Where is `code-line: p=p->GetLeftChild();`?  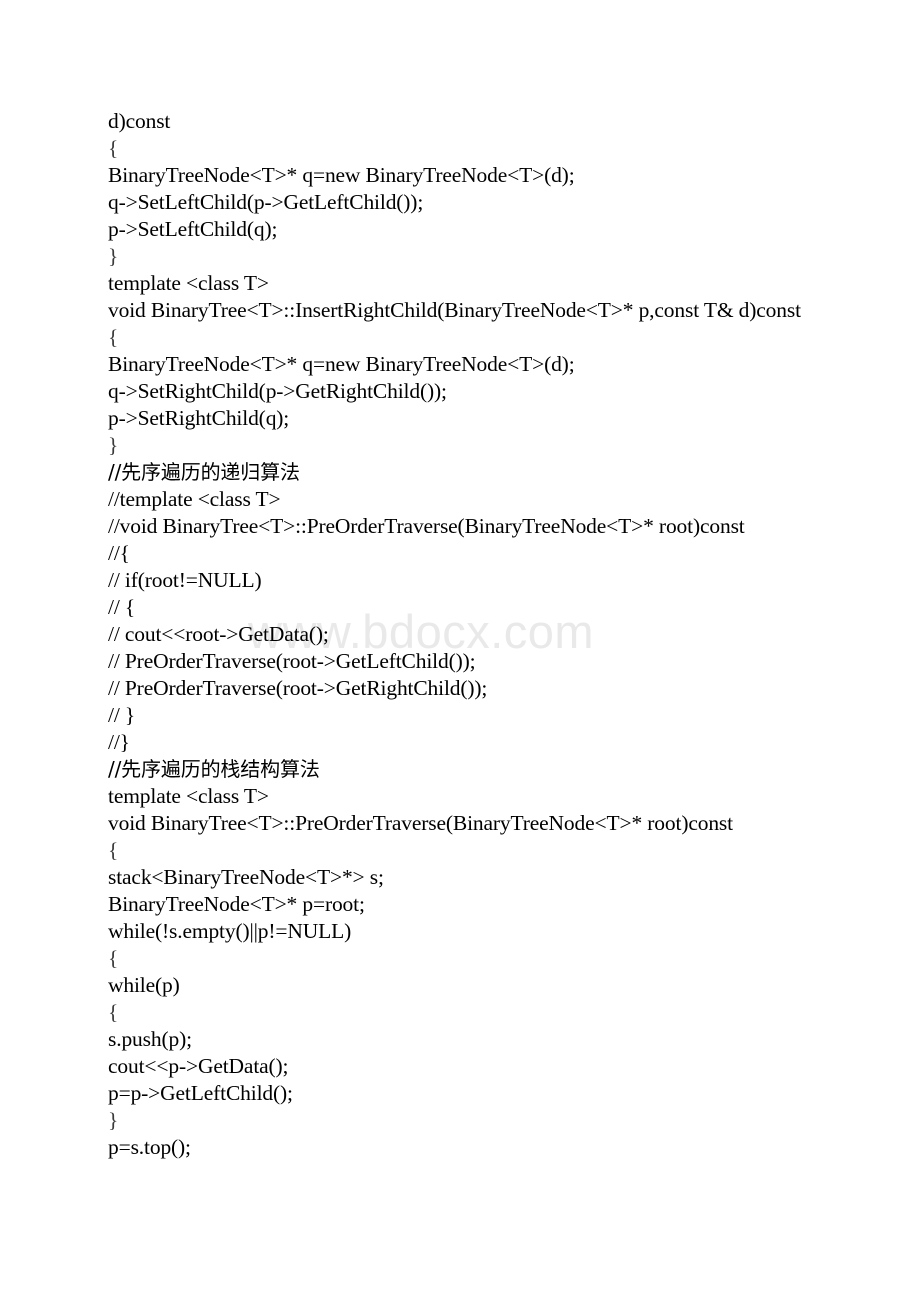 code-line: p=p->GetLeftChild(); is located at coordinates (200, 1093).